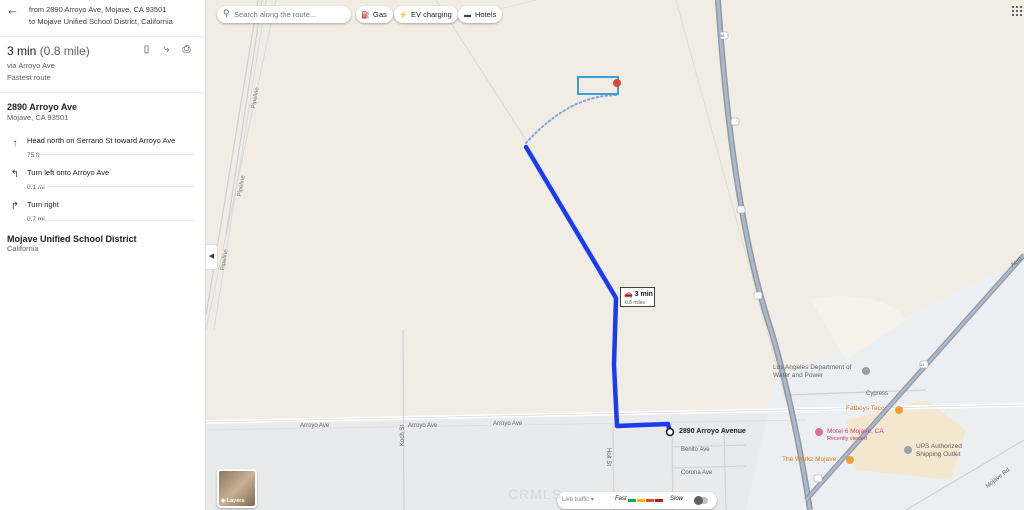 This screenshot has width=1024, height=510. What do you see at coordinates (946, 451) in the screenshot?
I see `poi-label-ups: UPS Authorized Shipping Outlet` at bounding box center [946, 451].